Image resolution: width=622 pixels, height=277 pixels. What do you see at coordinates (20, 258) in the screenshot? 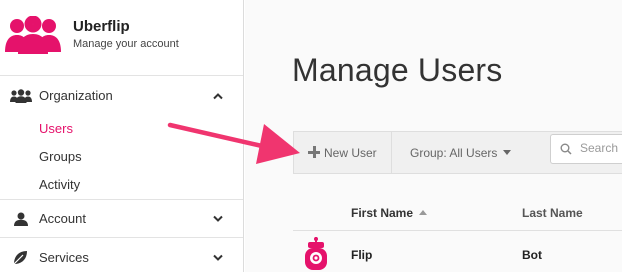
I see `leaf-icon` at bounding box center [20, 258].